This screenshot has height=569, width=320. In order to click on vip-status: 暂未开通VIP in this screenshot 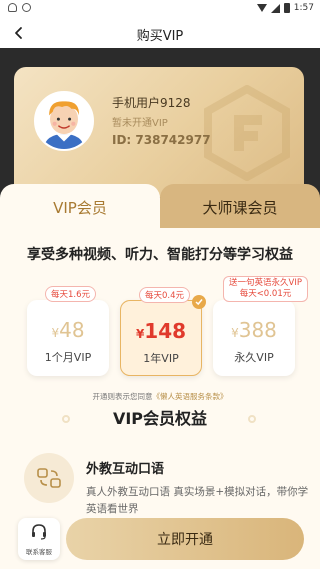, I will do `click(140, 123)`.